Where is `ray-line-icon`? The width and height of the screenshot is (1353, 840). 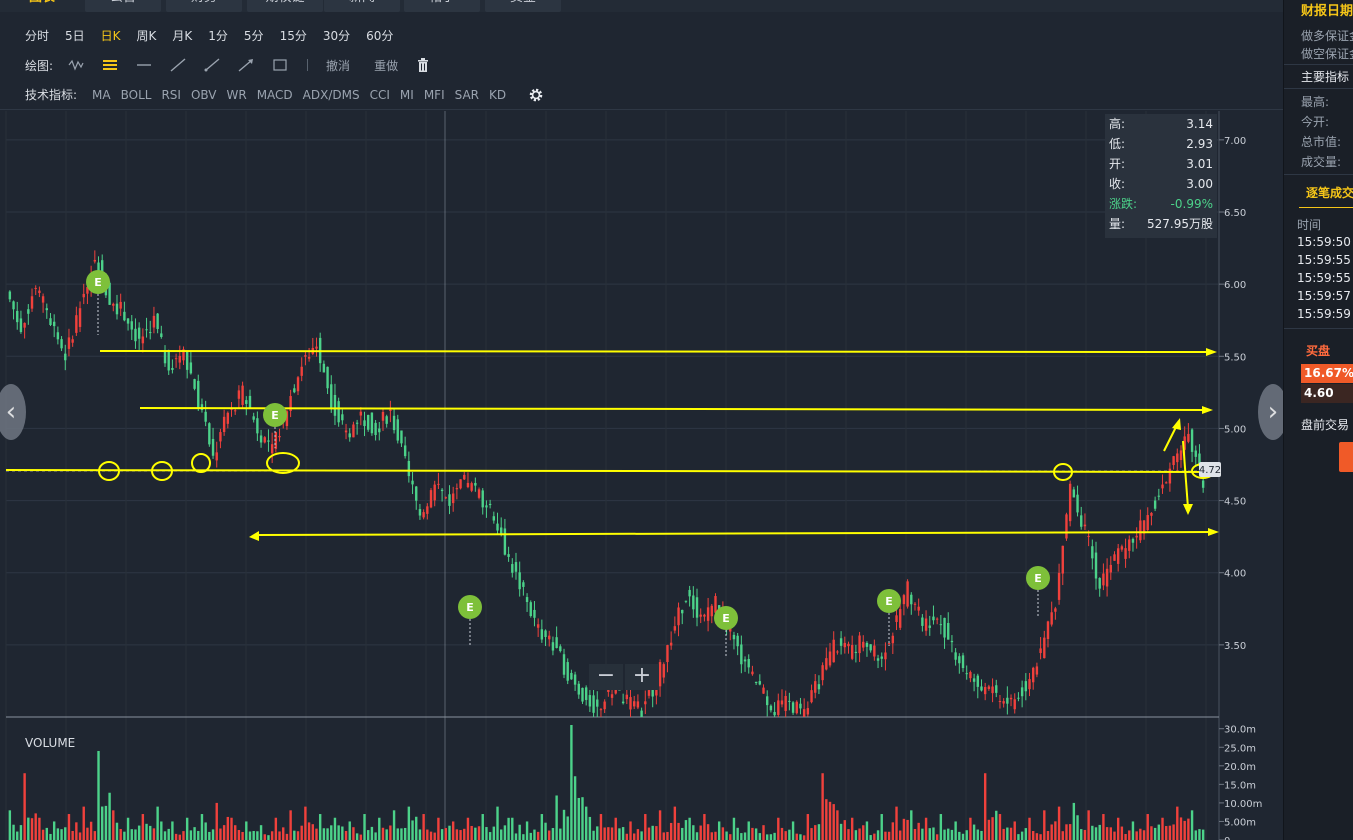
ray-line-icon is located at coordinates (212, 65).